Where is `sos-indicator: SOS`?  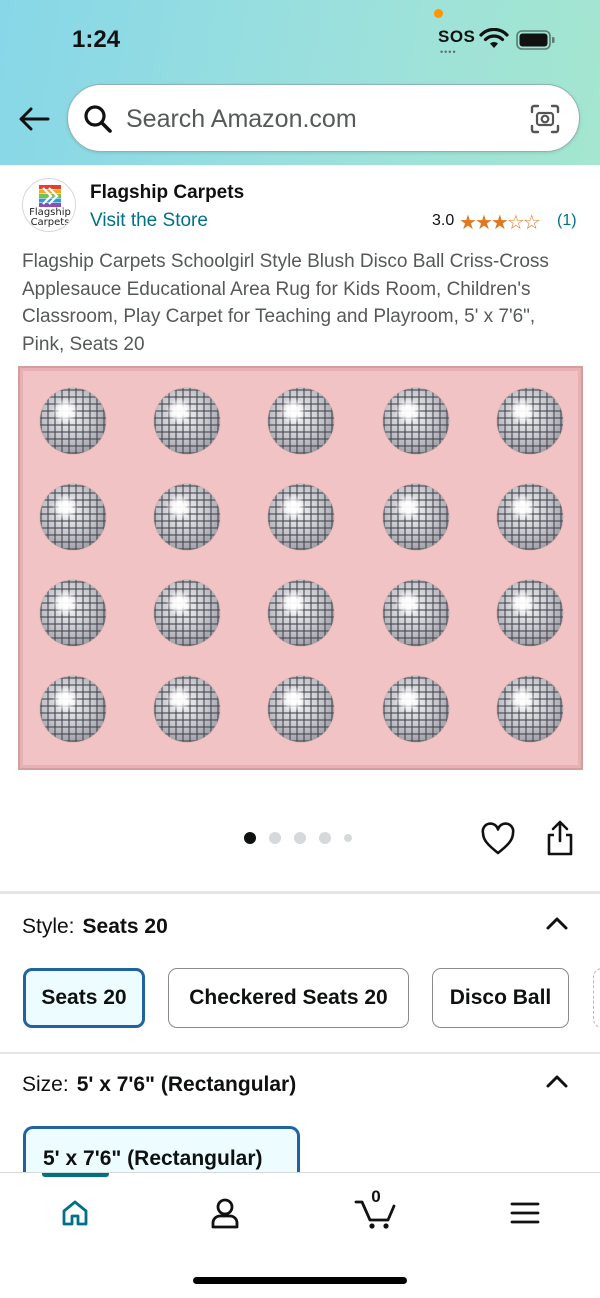 sos-indicator: SOS is located at coordinates (457, 36).